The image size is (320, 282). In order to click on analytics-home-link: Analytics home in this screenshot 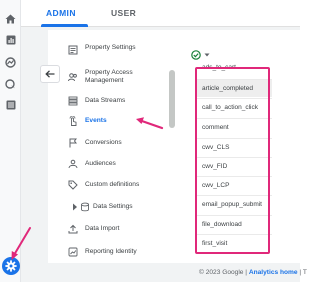, I will do `click(273, 272)`.